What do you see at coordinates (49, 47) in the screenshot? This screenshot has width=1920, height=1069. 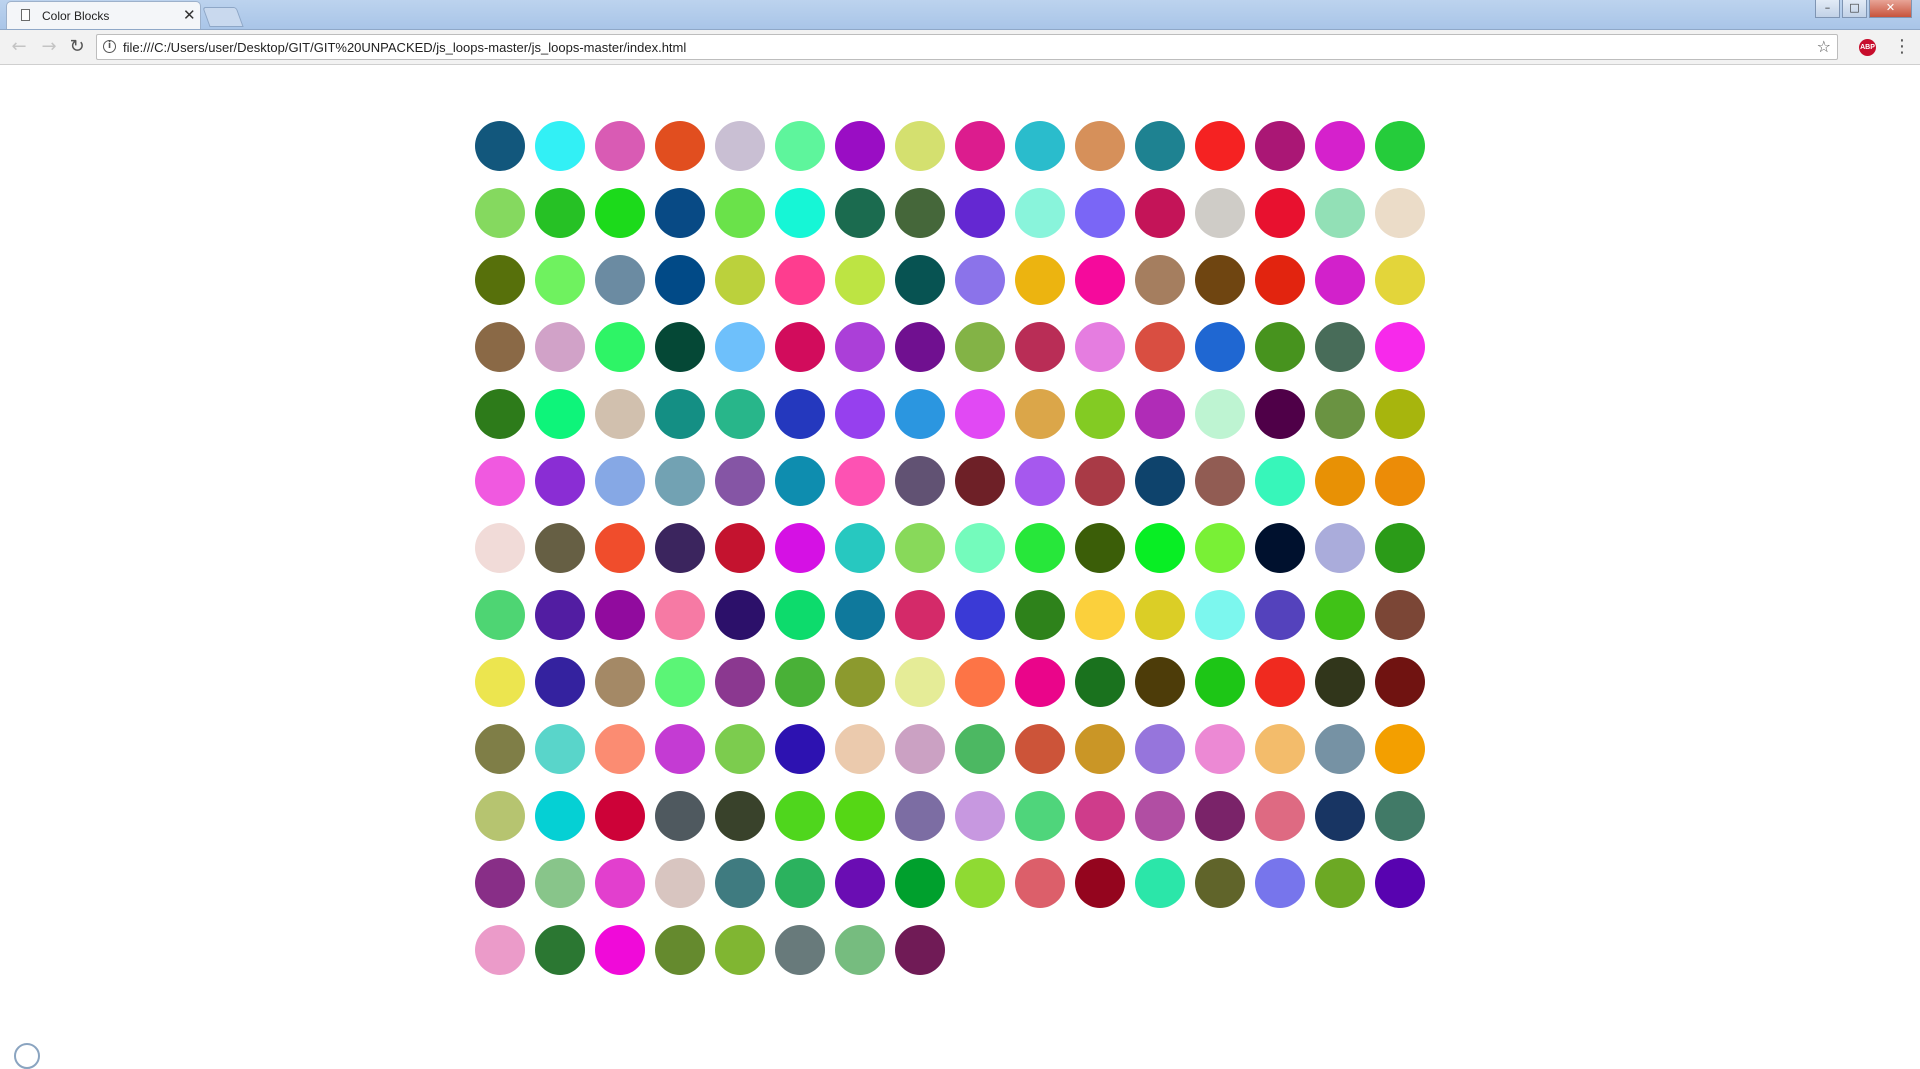 I see `forward-icon: →` at bounding box center [49, 47].